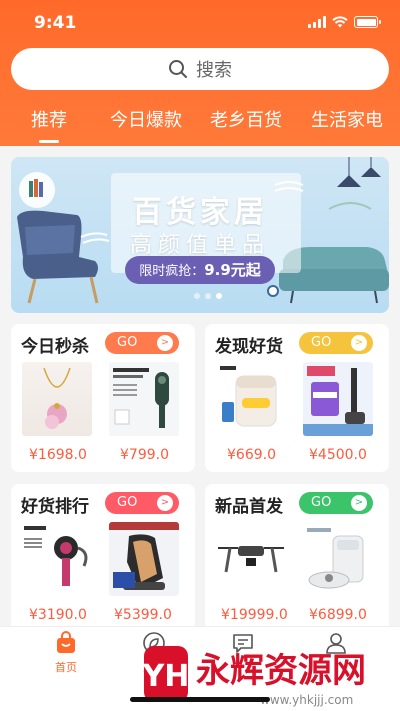 This screenshot has height=711, width=400. What do you see at coordinates (57, 559) in the screenshot?
I see `product-image-dyson-dryer` at bounding box center [57, 559].